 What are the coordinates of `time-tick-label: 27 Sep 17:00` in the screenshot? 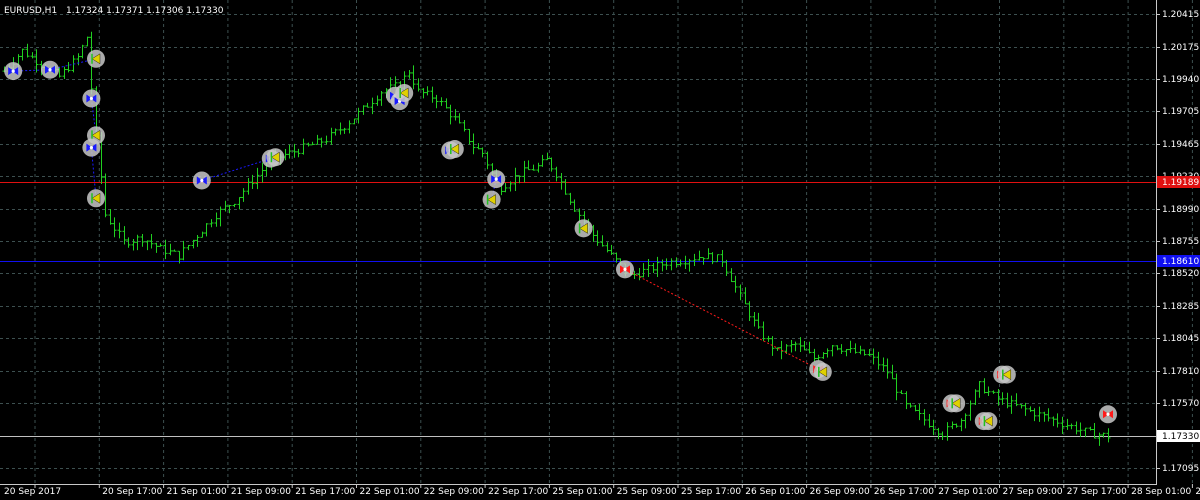 It's located at (1097, 492).